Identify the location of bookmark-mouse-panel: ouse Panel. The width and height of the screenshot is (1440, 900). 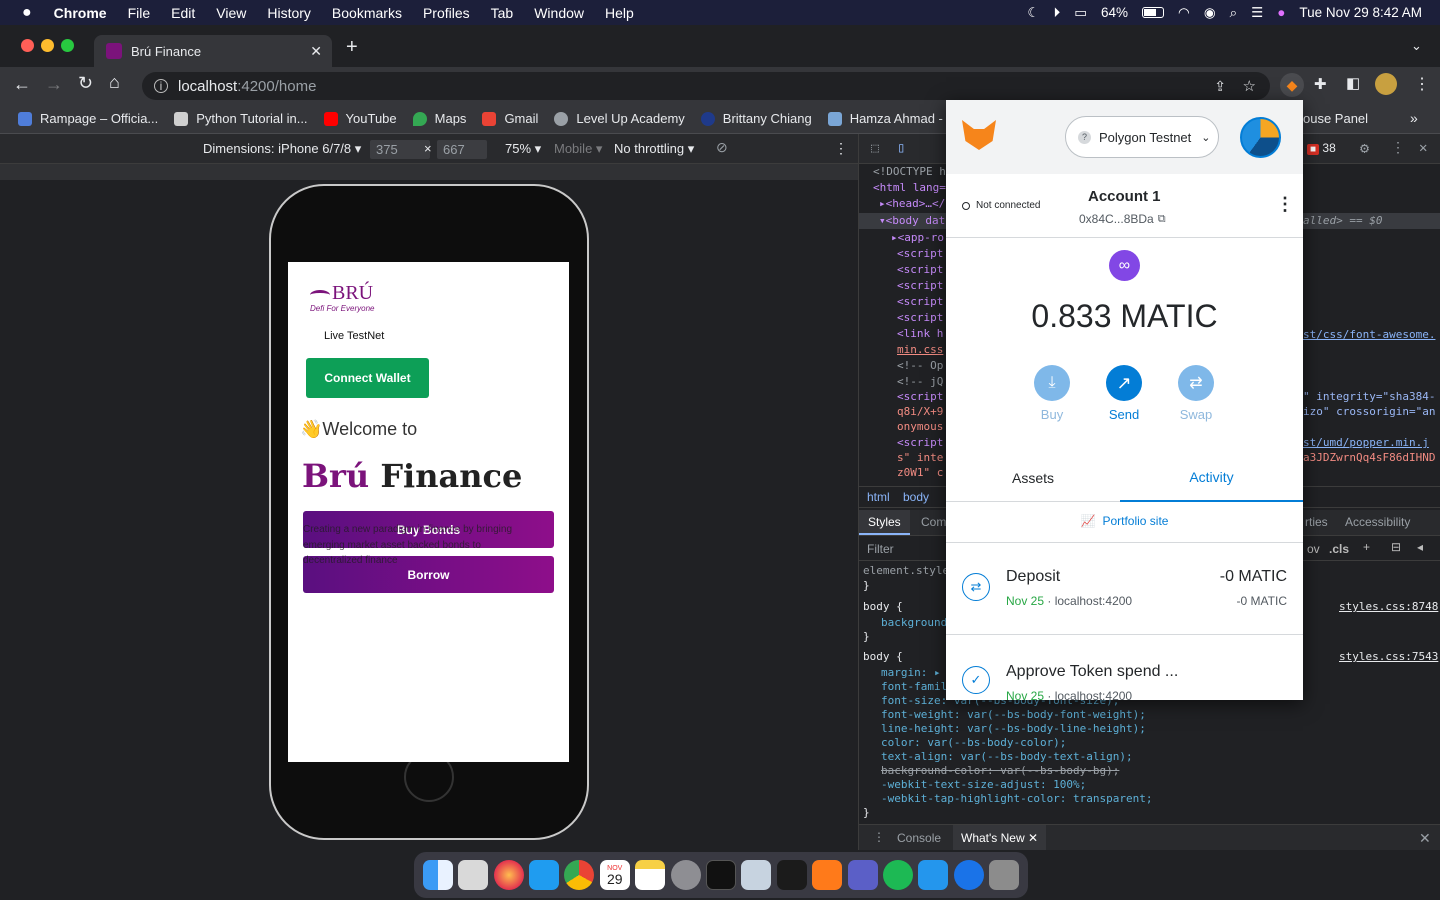
(1335, 118).